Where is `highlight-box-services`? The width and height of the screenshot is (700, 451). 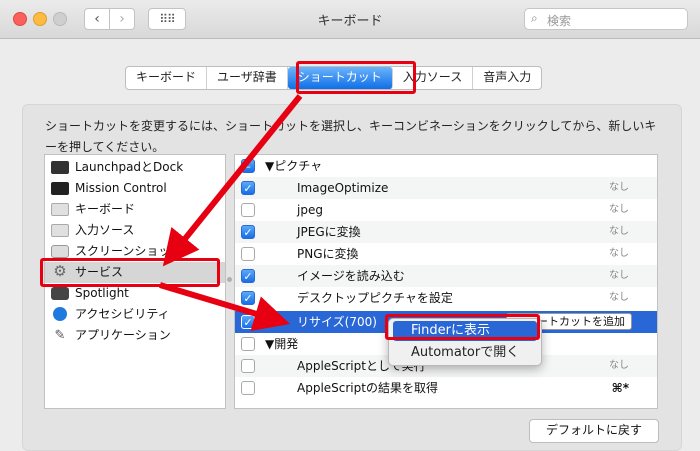
highlight-box-services is located at coordinates (130, 272).